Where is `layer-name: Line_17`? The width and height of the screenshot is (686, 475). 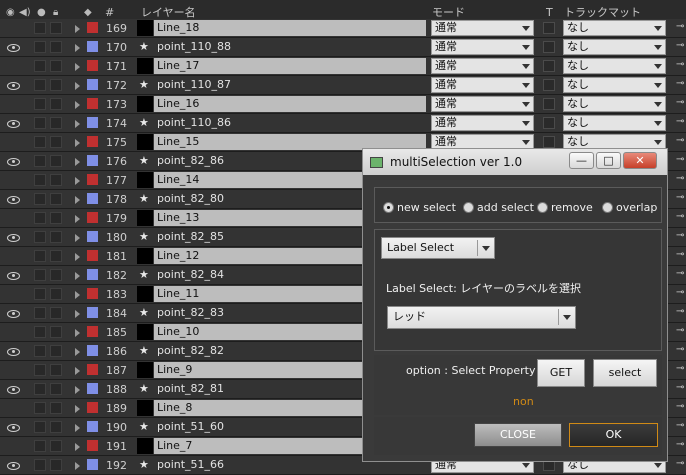 layer-name: Line_17 is located at coordinates (290, 66).